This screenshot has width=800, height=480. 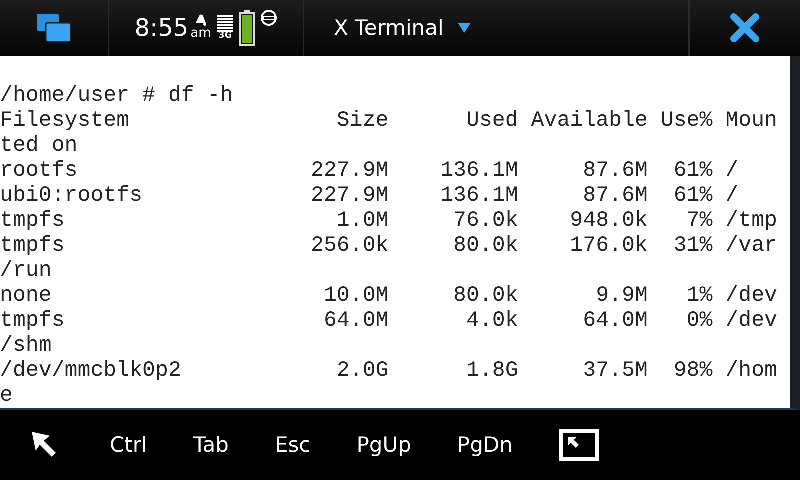 I want to click on terminal-line: tmpfs 1.0M 76.0k 948.0k 7% /tmp, so click(x=389, y=221).